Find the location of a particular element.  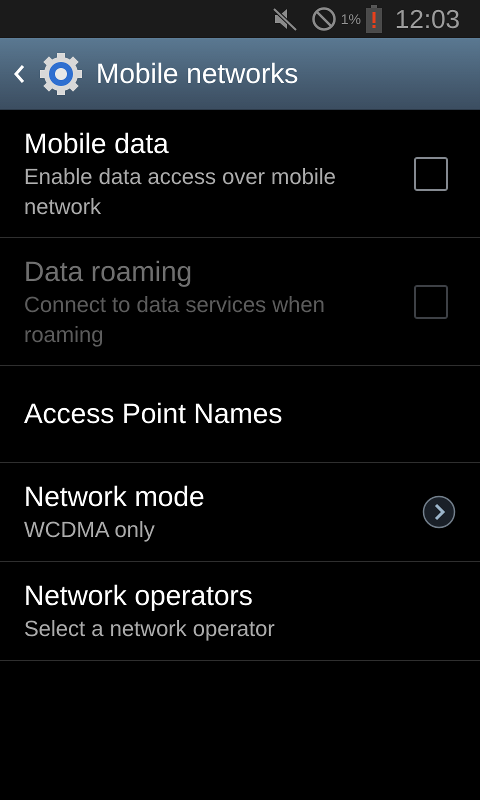

screen-title: Mobile networks is located at coordinates (197, 73).